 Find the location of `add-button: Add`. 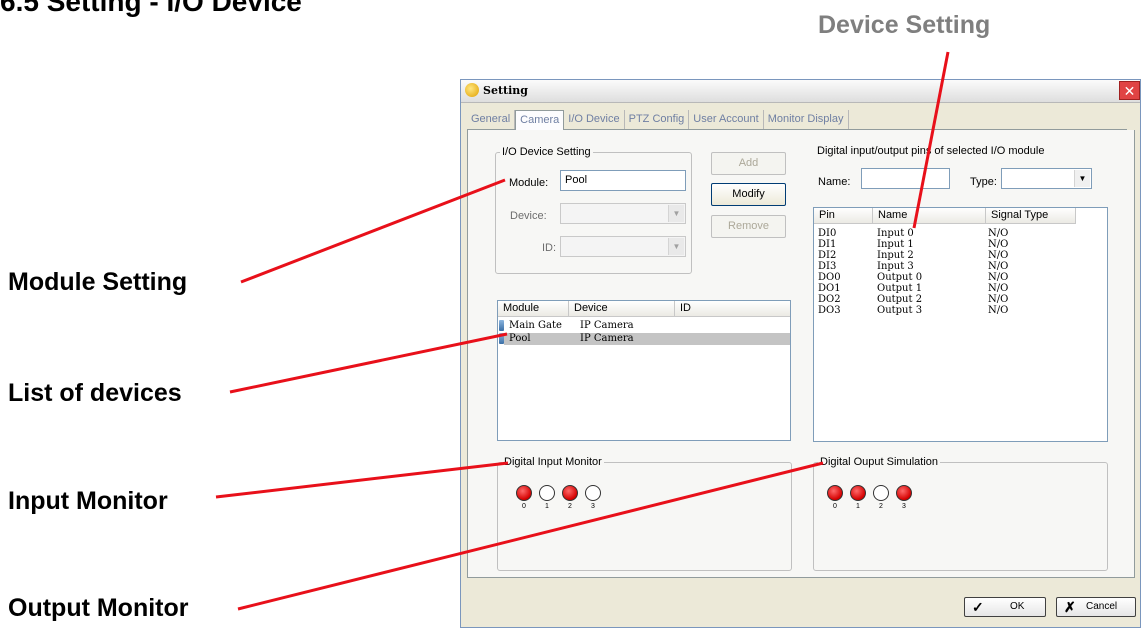

add-button: Add is located at coordinates (748, 163).